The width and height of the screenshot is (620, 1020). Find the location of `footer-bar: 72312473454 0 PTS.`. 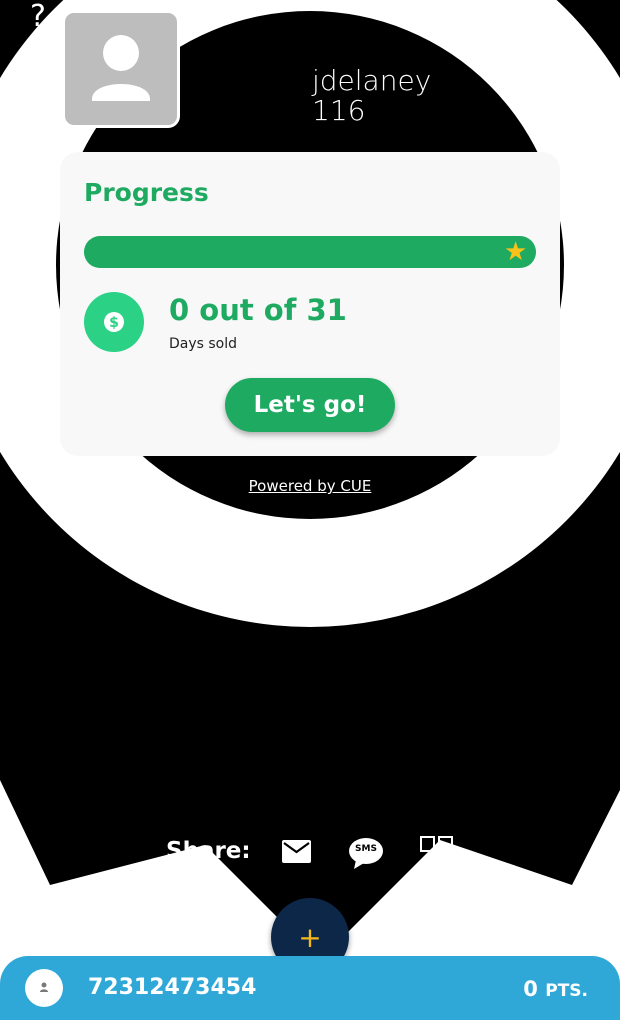

footer-bar: 72312473454 0 PTS. is located at coordinates (310, 988).